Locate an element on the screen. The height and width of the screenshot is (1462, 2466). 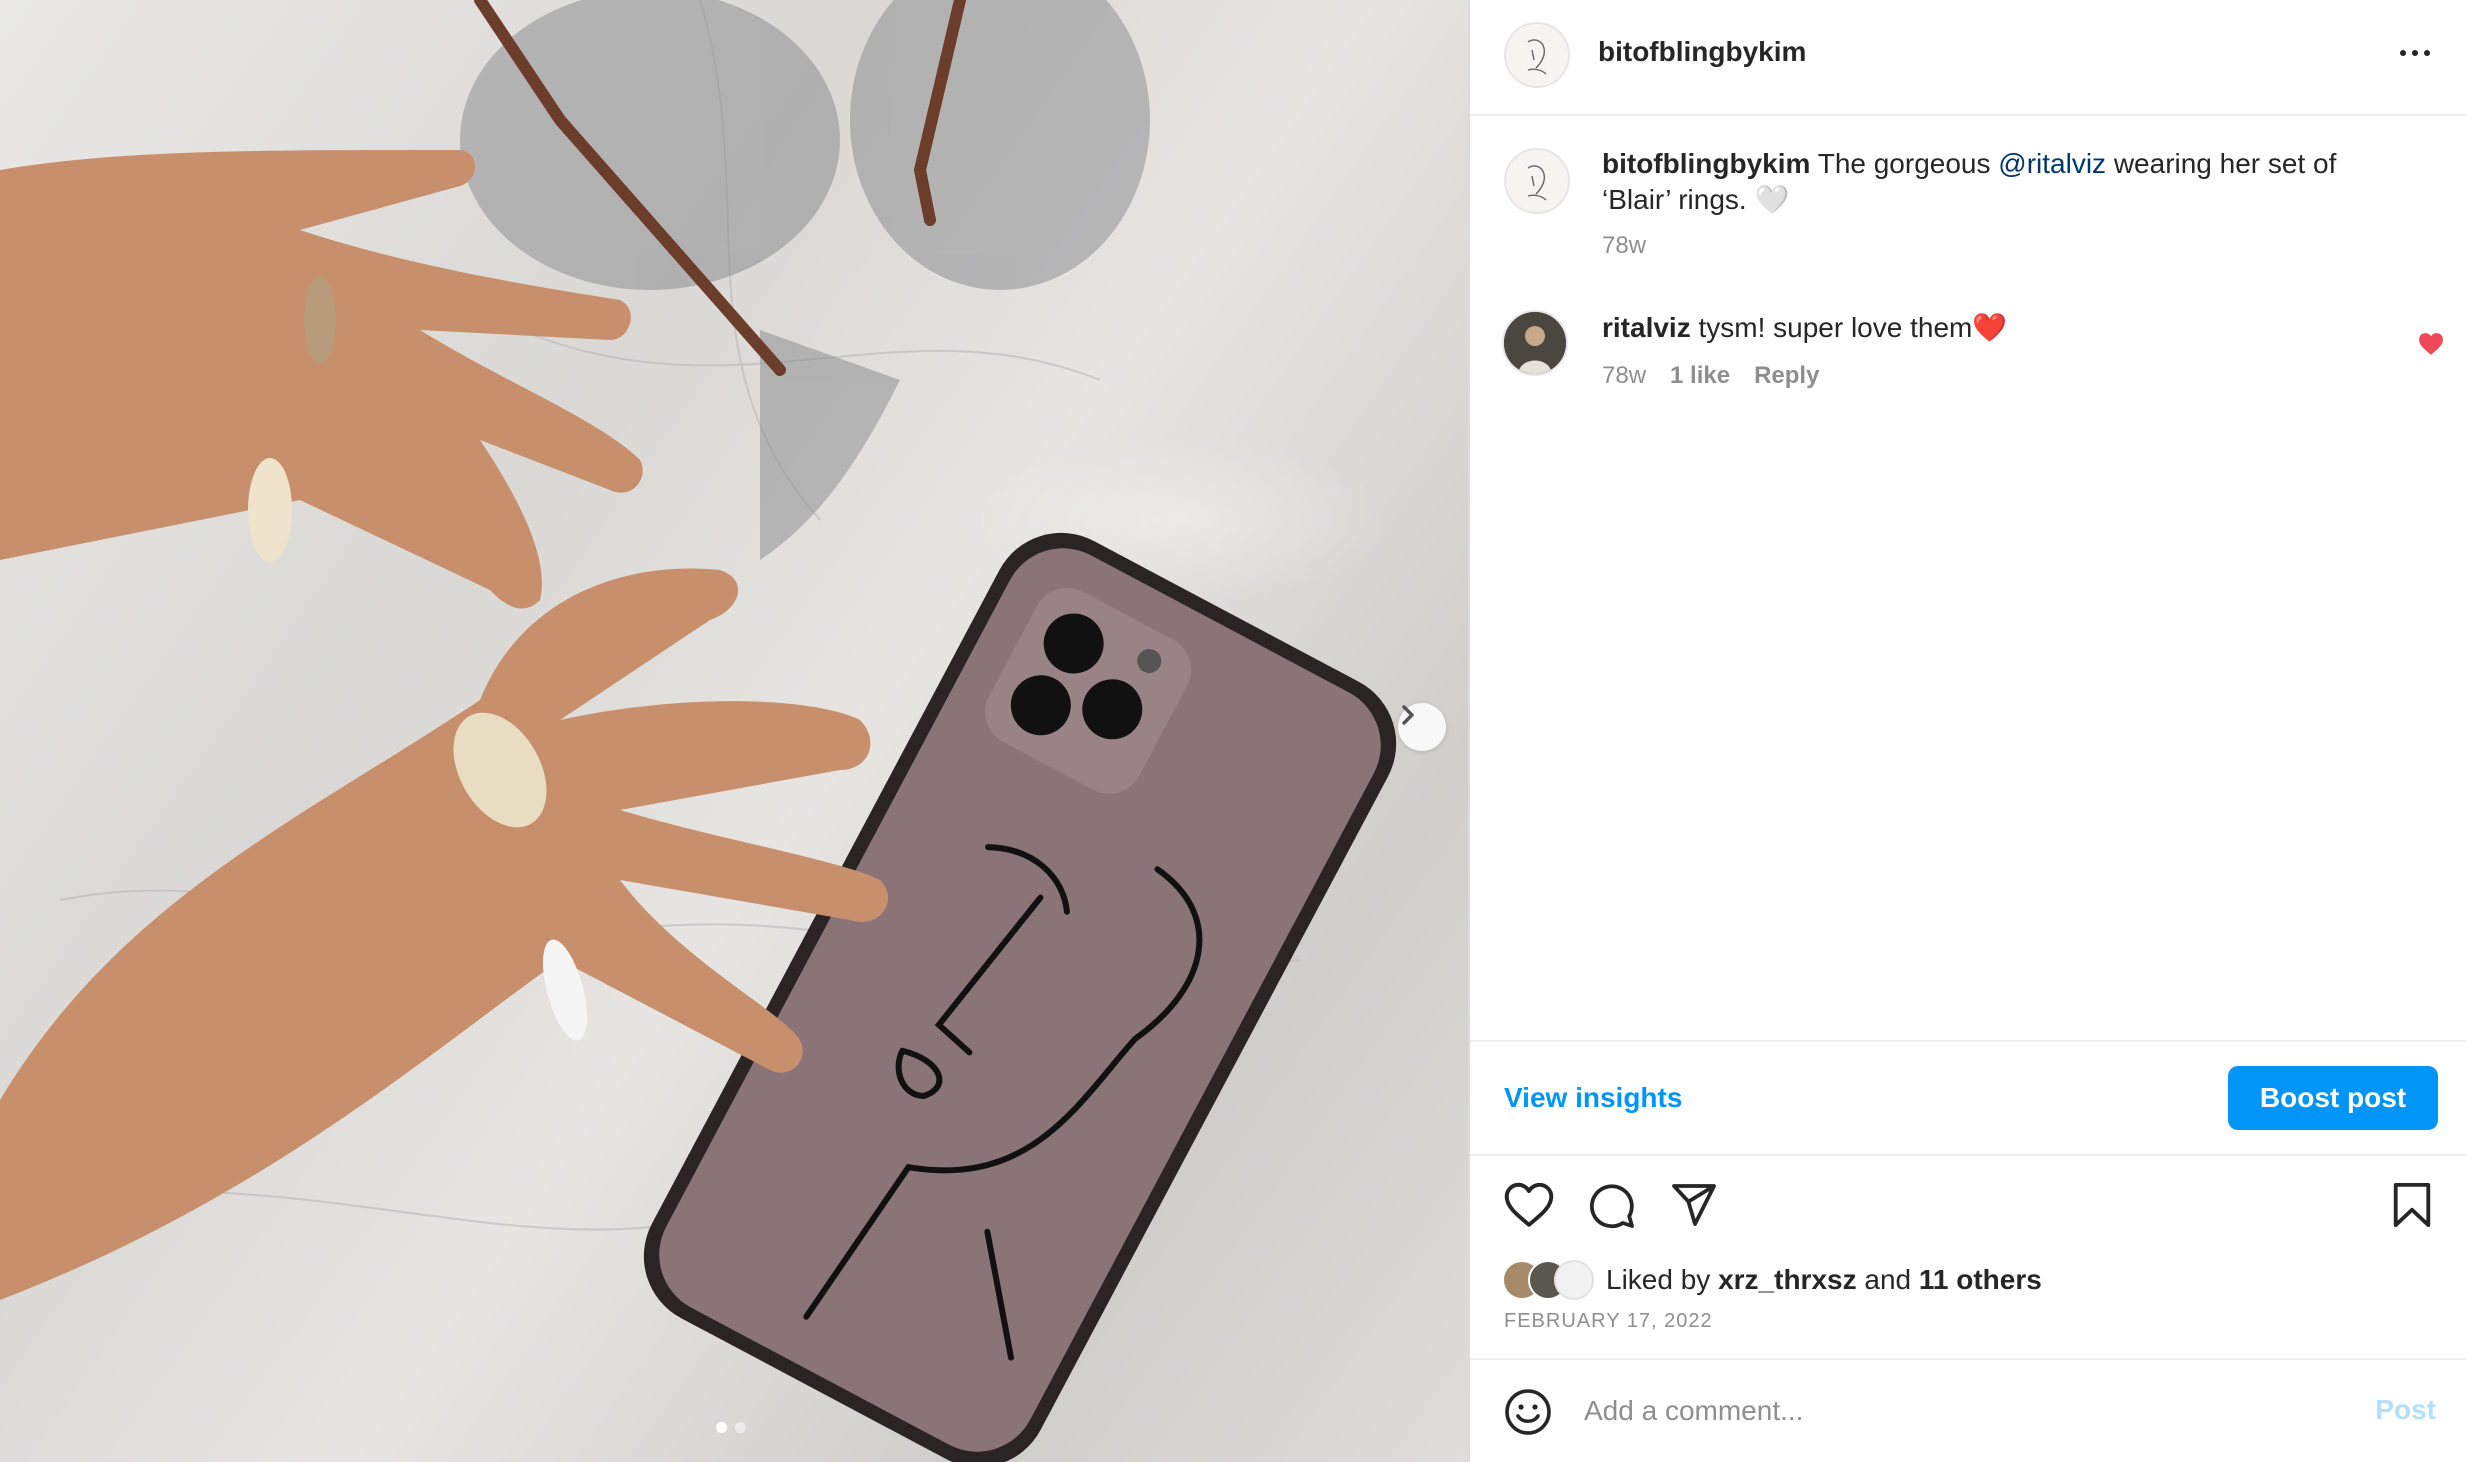
view-insights-link: View insights is located at coordinates (1593, 1098).